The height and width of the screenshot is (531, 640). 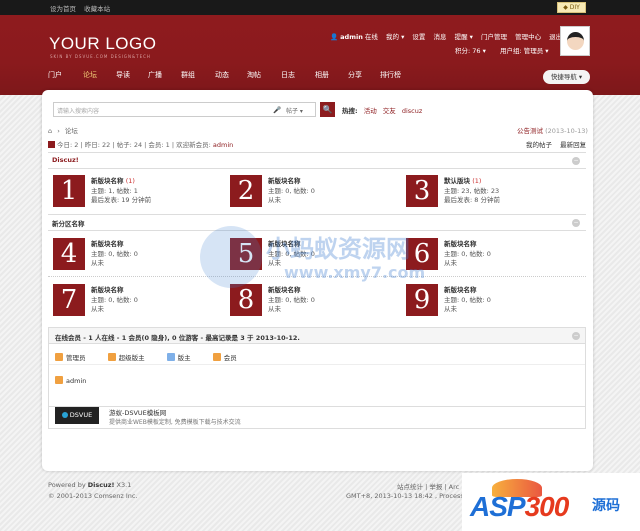 I want to click on latest-replies-link: 最新回复, so click(x=573, y=145).